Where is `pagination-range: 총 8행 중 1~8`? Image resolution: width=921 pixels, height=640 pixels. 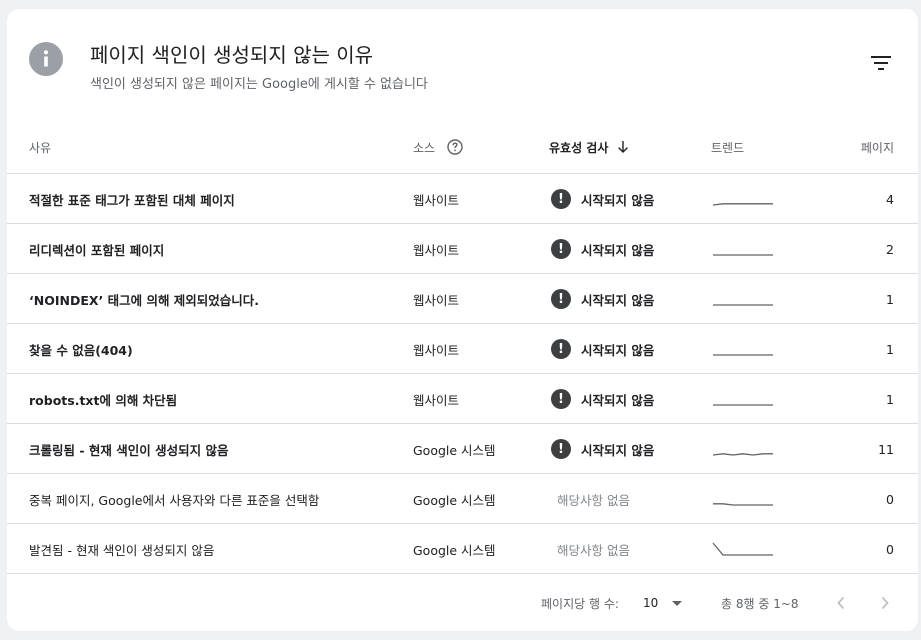
pagination-range: 총 8행 중 1~8 is located at coordinates (760, 603).